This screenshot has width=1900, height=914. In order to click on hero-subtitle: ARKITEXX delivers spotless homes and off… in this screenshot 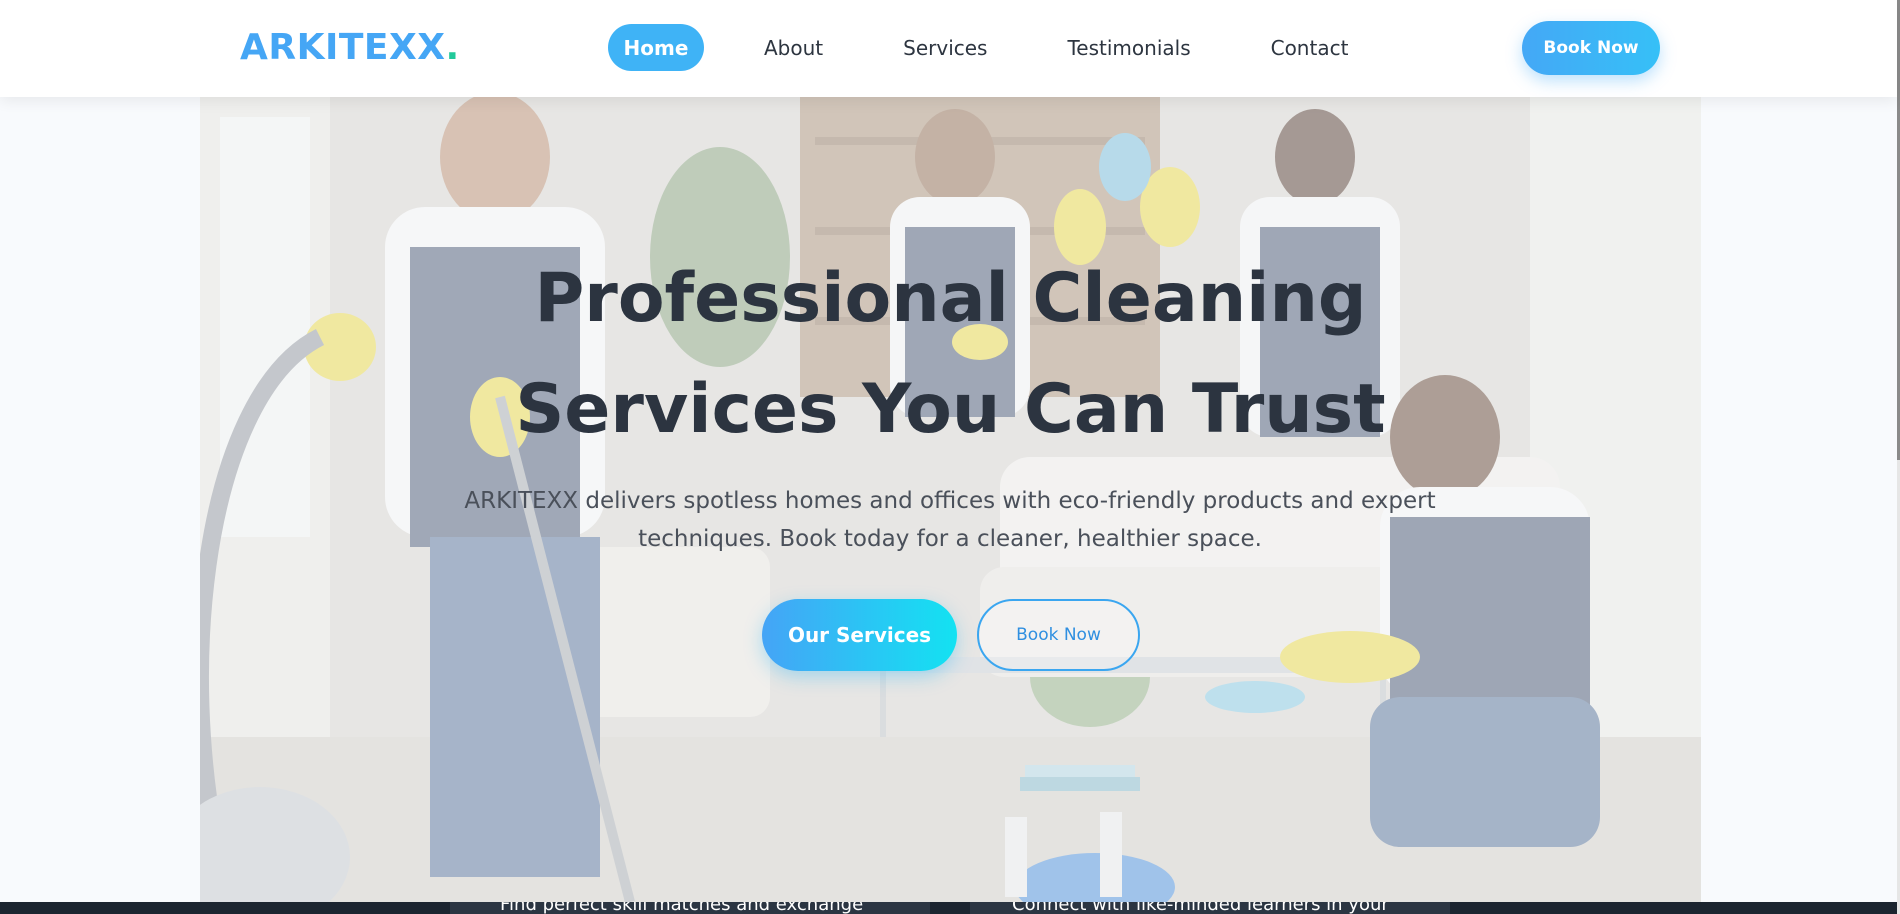, I will do `click(950, 520)`.